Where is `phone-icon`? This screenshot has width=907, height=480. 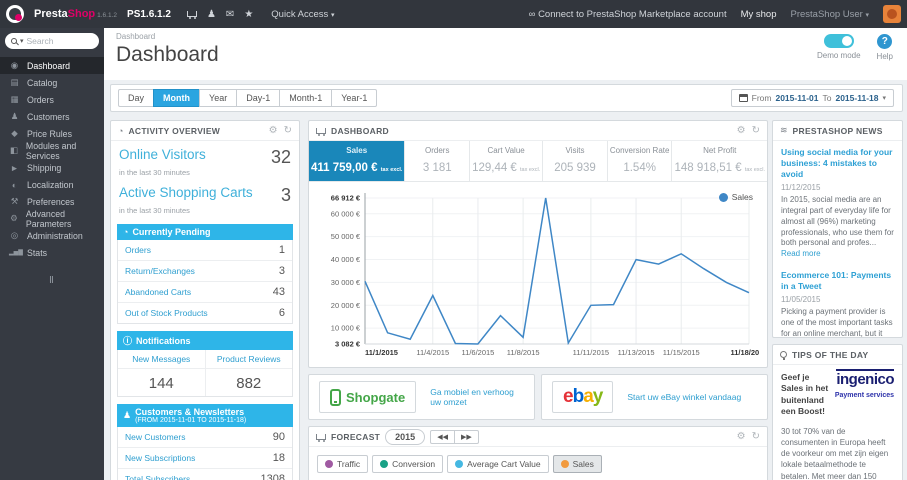
phone-icon is located at coordinates (335, 397).